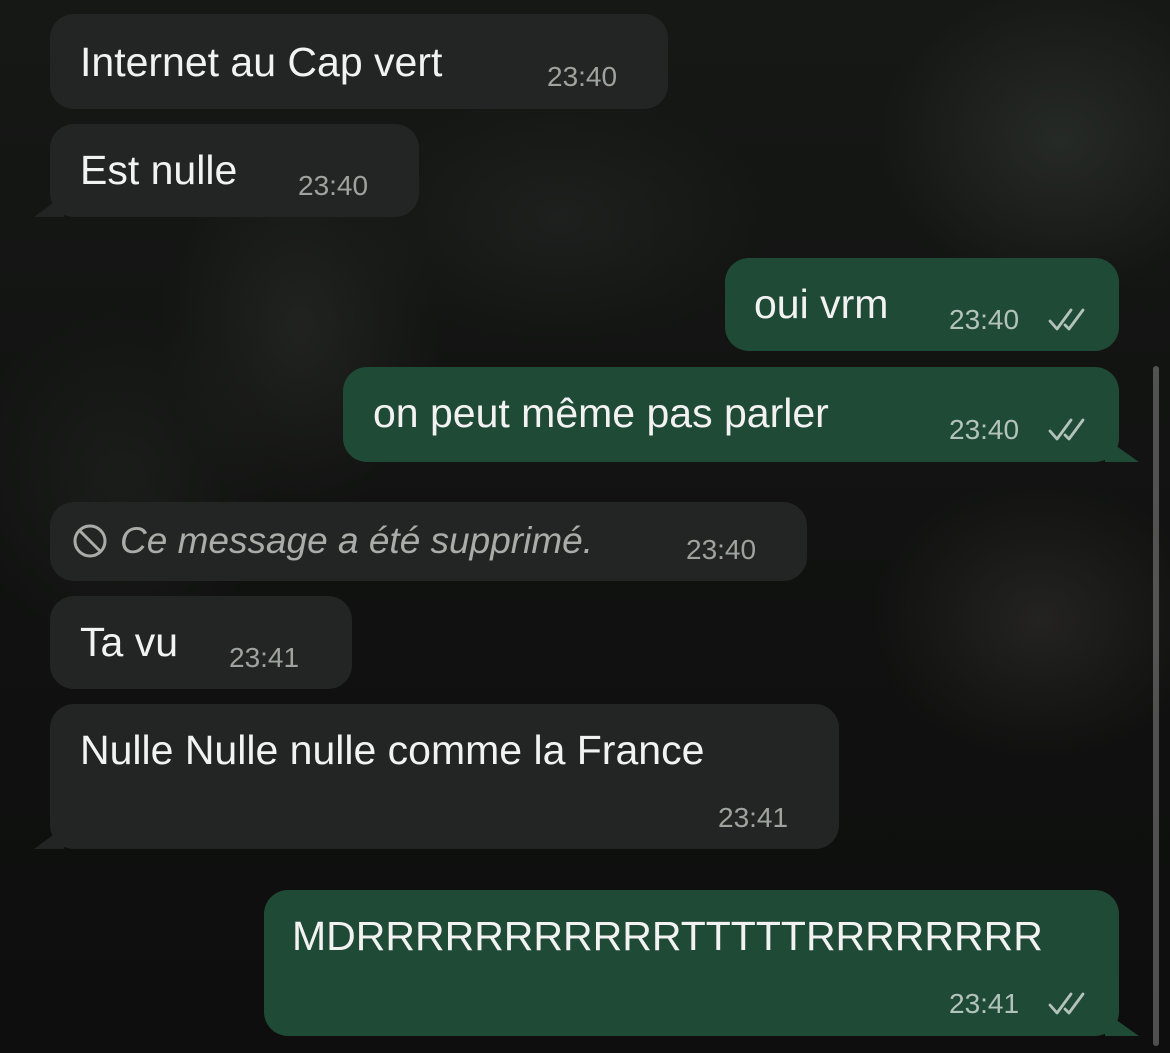 The image size is (1170, 1053). What do you see at coordinates (601, 413) in the screenshot?
I see `message-text: on peut même pas parler` at bounding box center [601, 413].